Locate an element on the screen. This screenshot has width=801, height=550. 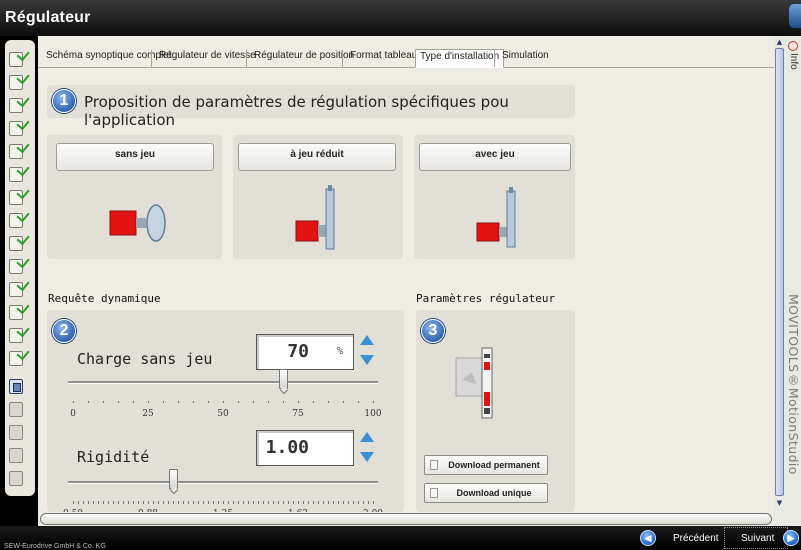
rigidite-slider-track is located at coordinates (223, 482).